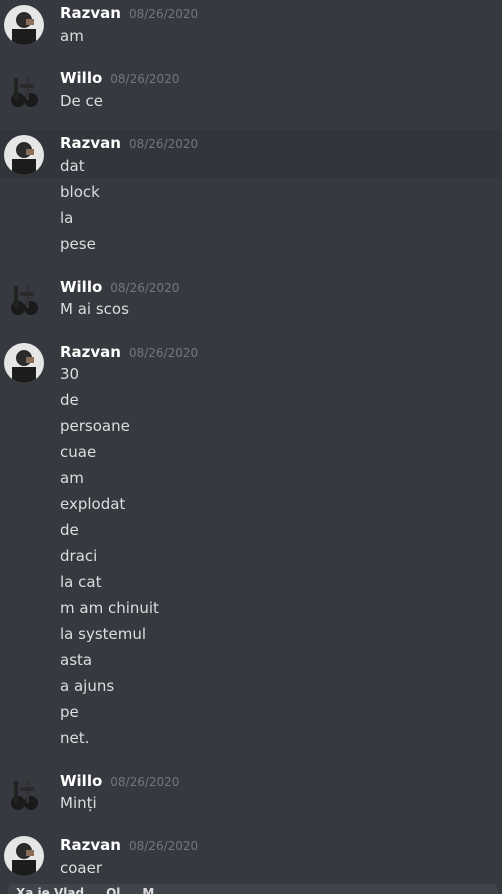 This screenshot has width=502, height=894. Describe the element at coordinates (81, 582) in the screenshot. I see `message-text: la cat` at that location.